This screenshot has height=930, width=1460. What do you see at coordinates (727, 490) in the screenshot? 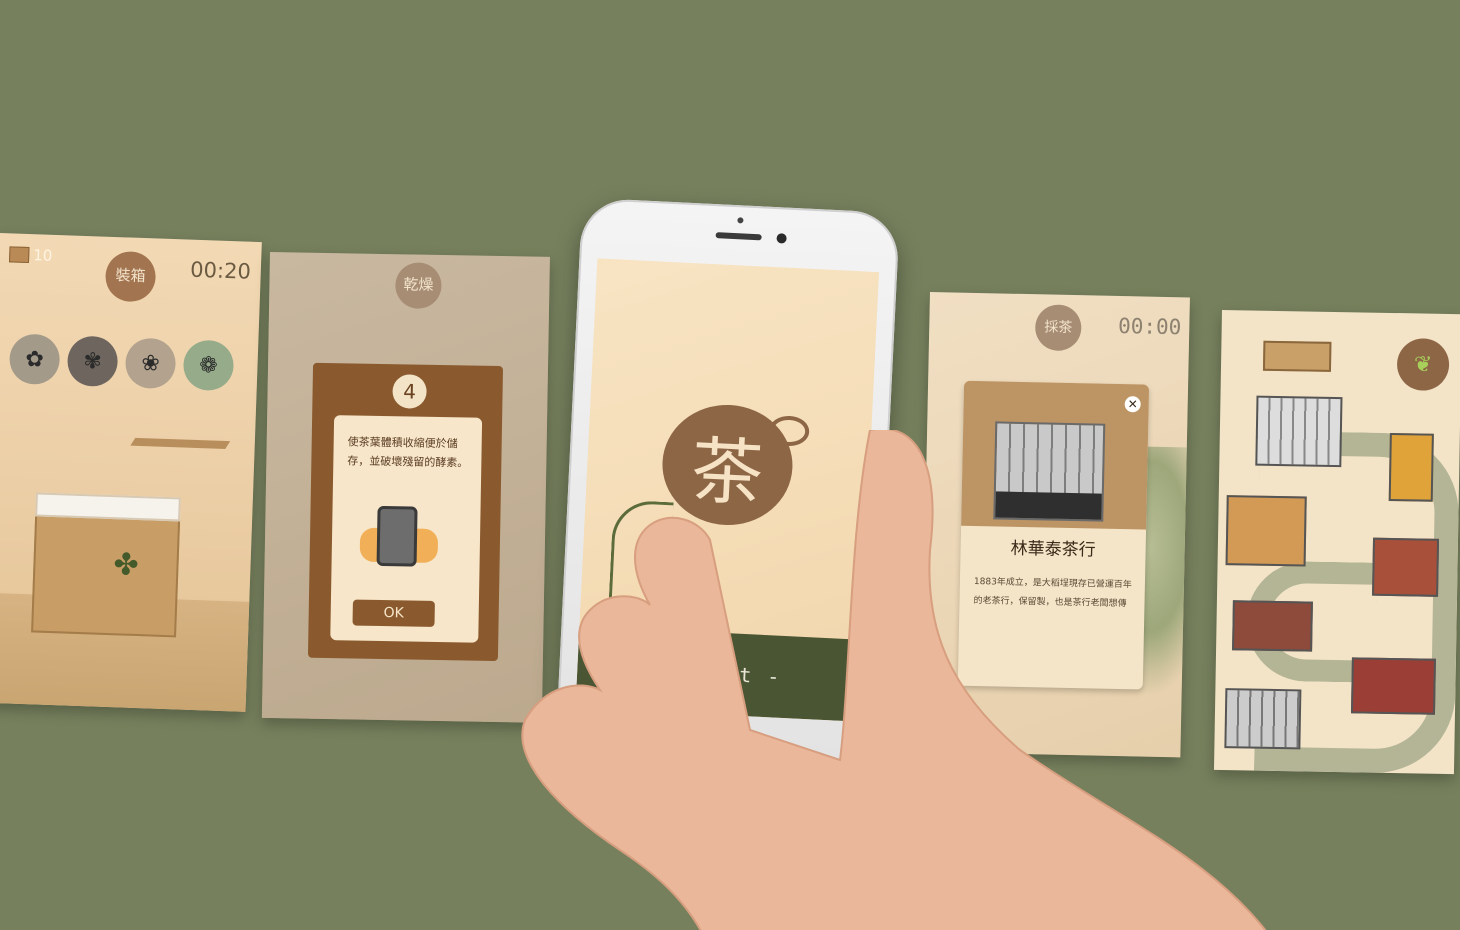
I see `phone-screen: 茶 - Start -` at bounding box center [727, 490].